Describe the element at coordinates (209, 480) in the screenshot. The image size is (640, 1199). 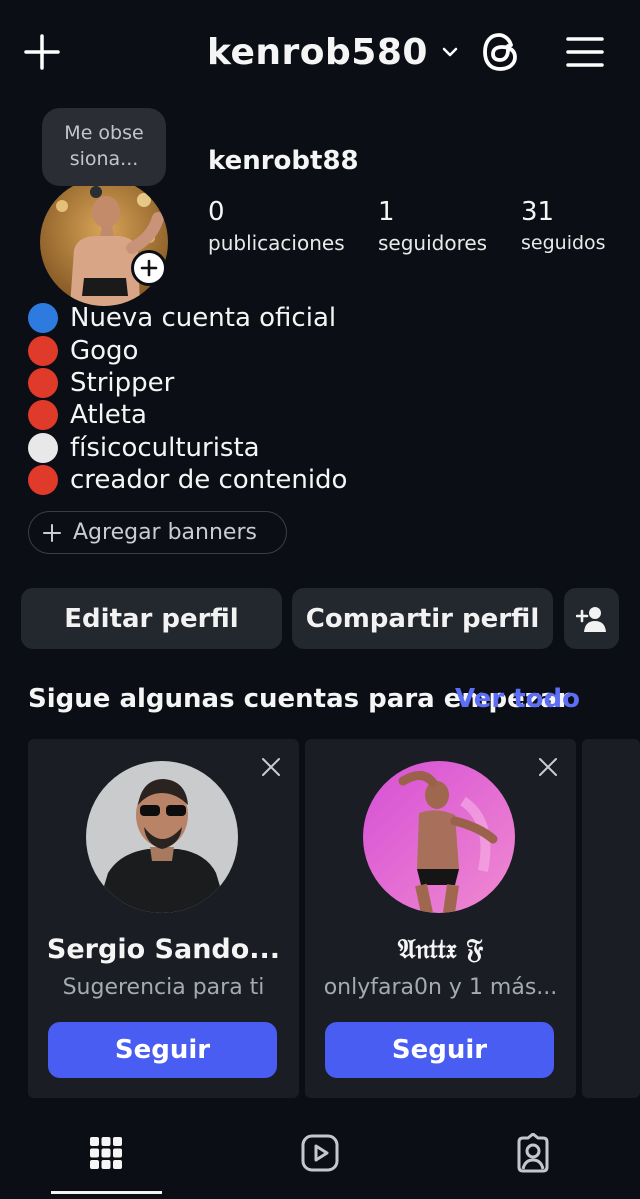
I see `bio-text: creador de contenido` at that location.